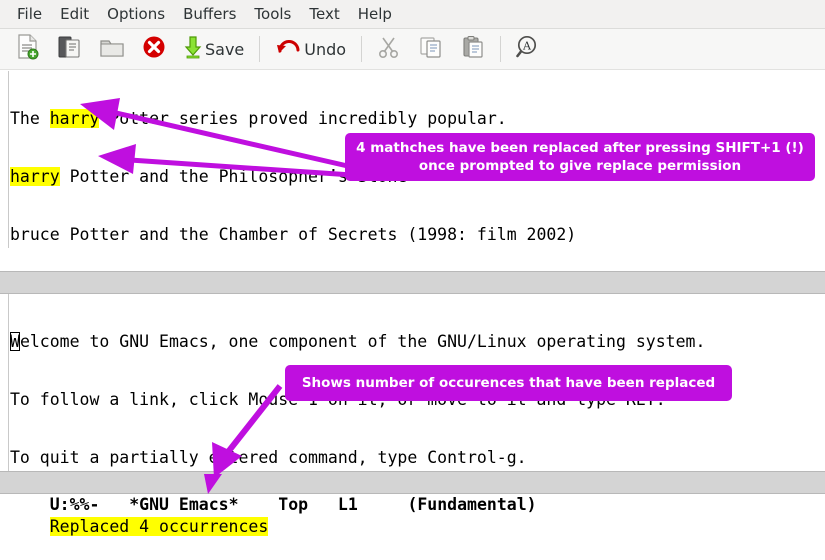 The width and height of the screenshot is (825, 560). What do you see at coordinates (347, 504) in the screenshot?
I see `help-modeline-line-text: L1` at bounding box center [347, 504].